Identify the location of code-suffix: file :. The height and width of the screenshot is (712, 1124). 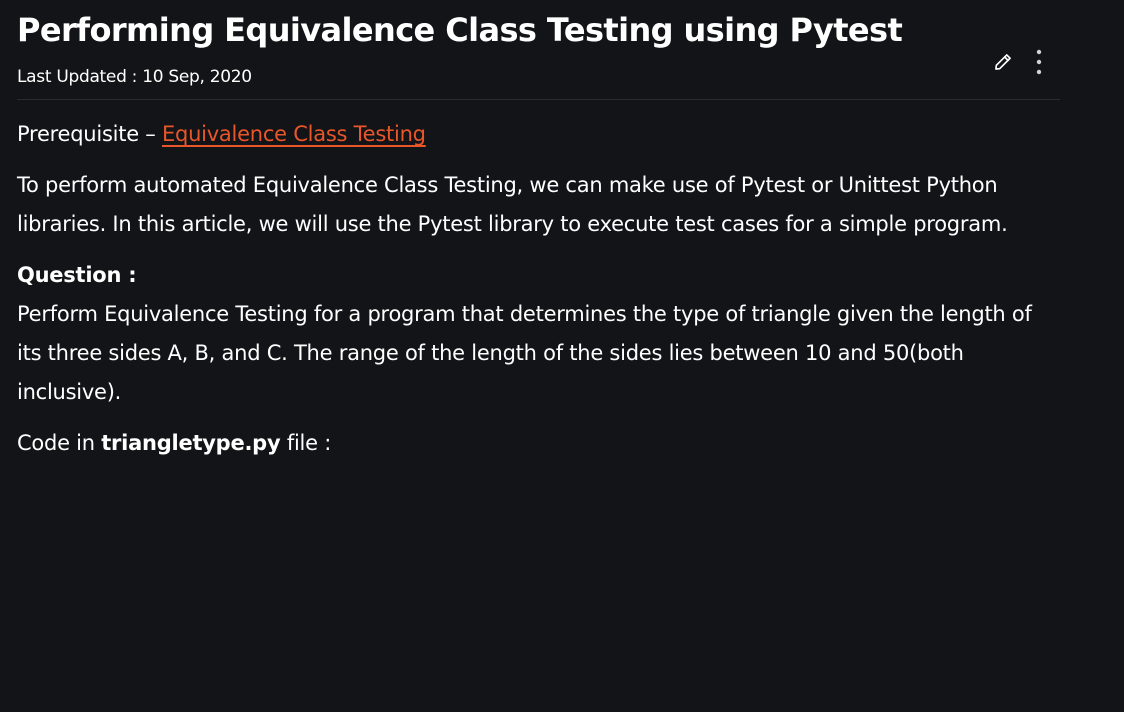
(306, 443).